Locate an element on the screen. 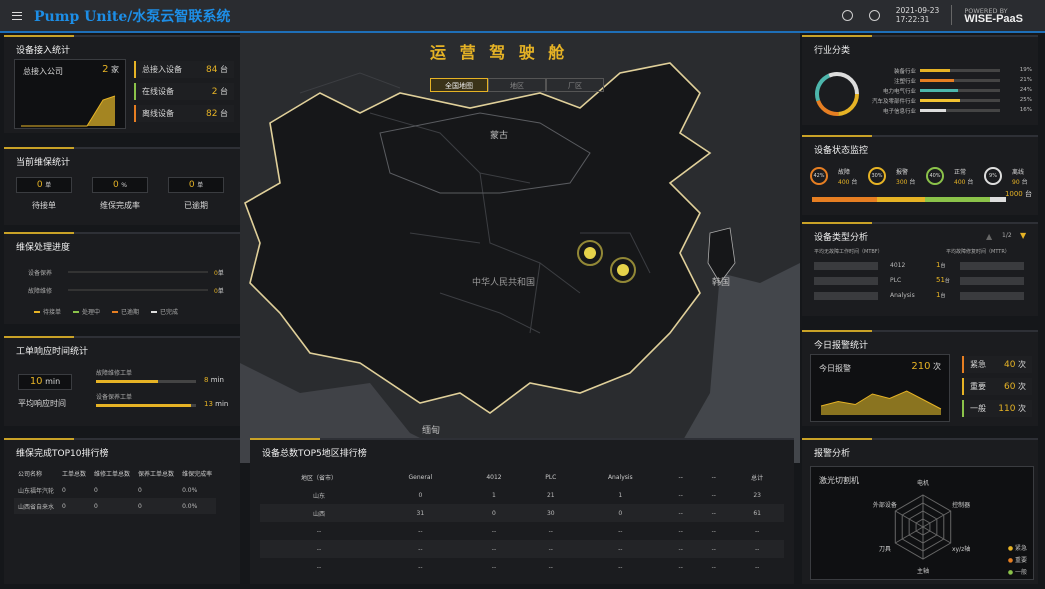  industry-pct: 19% is located at coordinates (1025, 70).